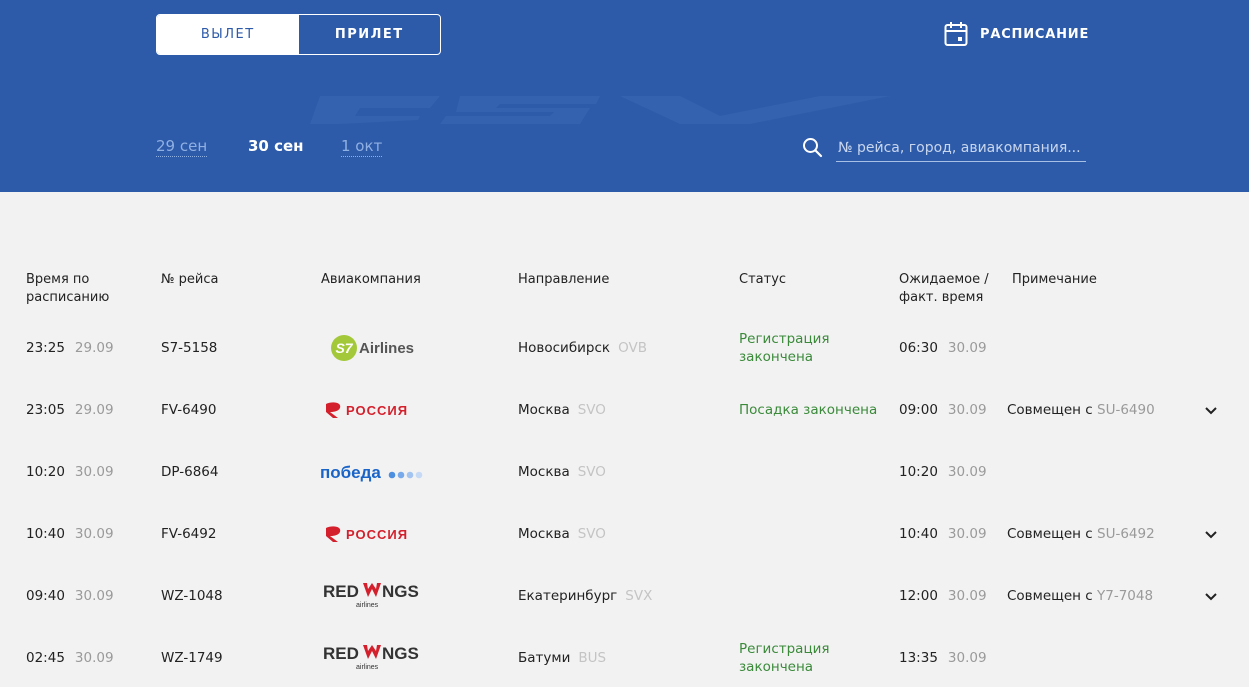 This screenshot has width=1249, height=687. I want to click on destination-city: Екатеринбург, so click(568, 596).